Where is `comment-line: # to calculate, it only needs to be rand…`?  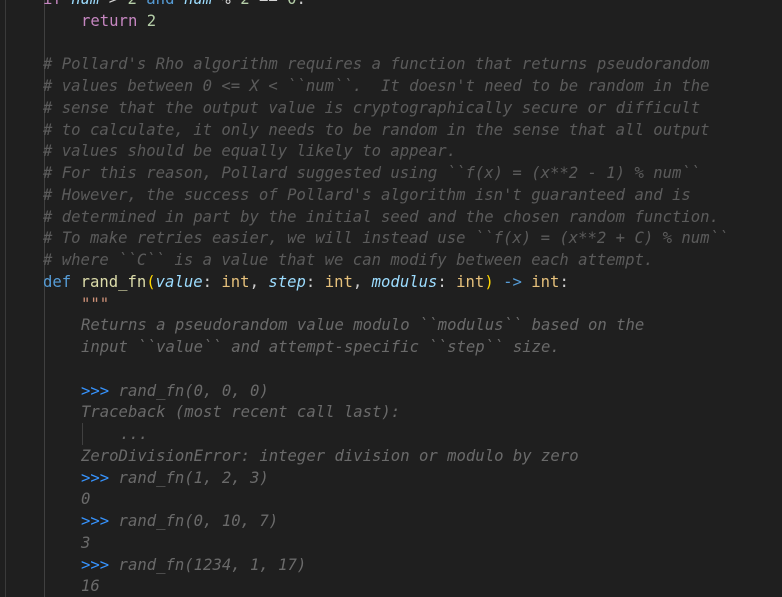 comment-line: # to calculate, it only needs to be rand… is located at coordinates (391, 131).